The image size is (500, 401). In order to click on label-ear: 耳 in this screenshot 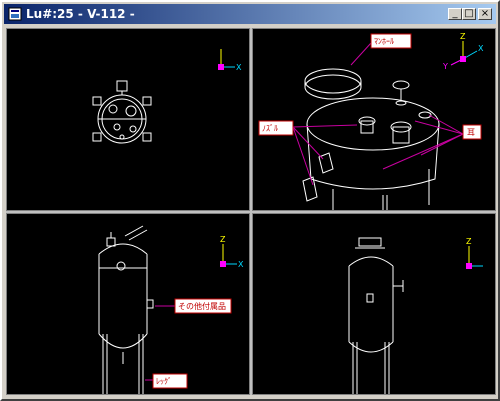, I will do `click(471, 132)`.